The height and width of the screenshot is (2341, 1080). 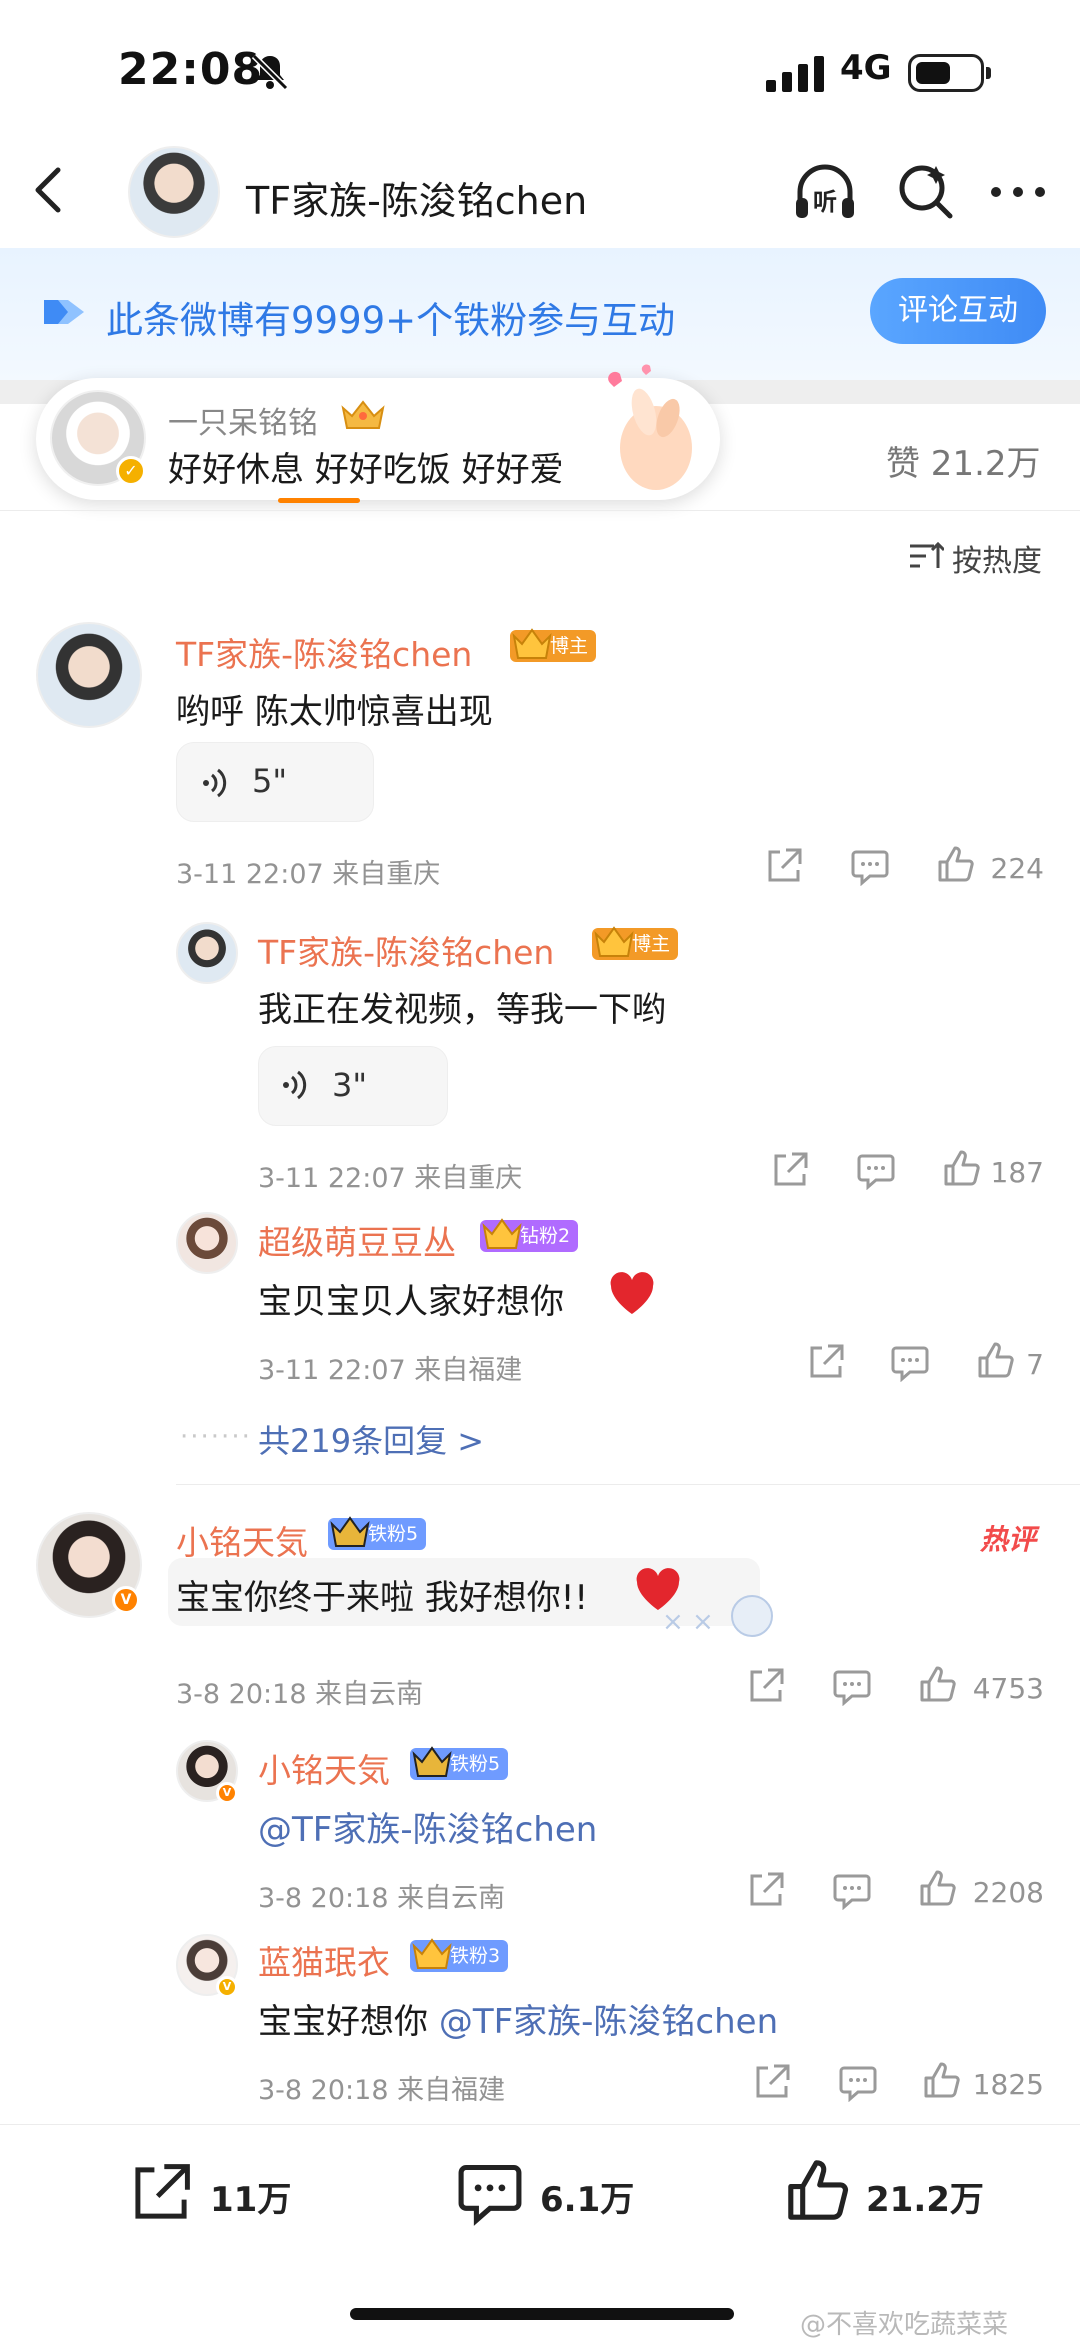 I want to click on mute-bell-icon, so click(x=270, y=72).